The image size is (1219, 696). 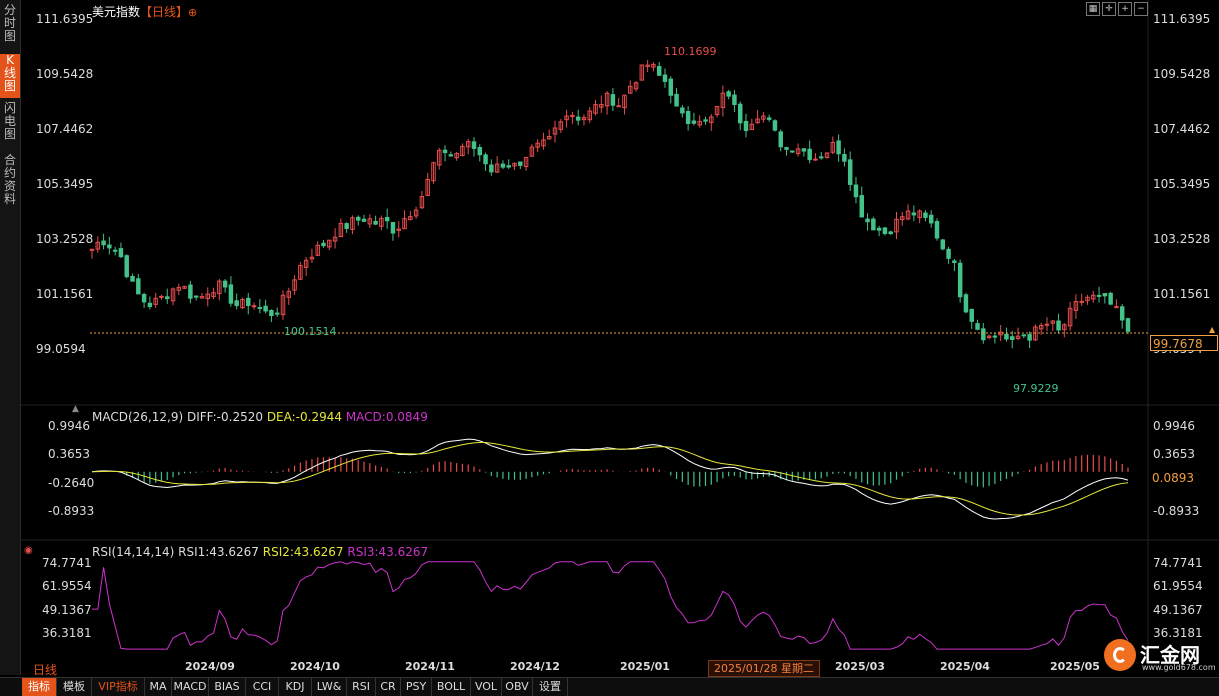 What do you see at coordinates (74, 687) in the screenshot?
I see `bottom-tab-1: 模板` at bounding box center [74, 687].